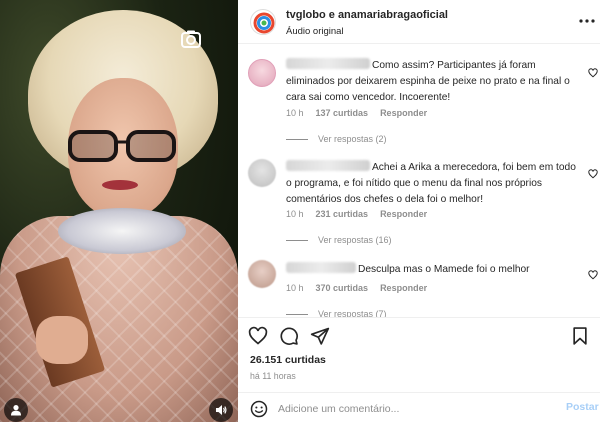 Image resolution: width=600 pixels, height=422 pixels. What do you see at coordinates (413, 409) in the screenshot?
I see `comment-input` at bounding box center [413, 409].